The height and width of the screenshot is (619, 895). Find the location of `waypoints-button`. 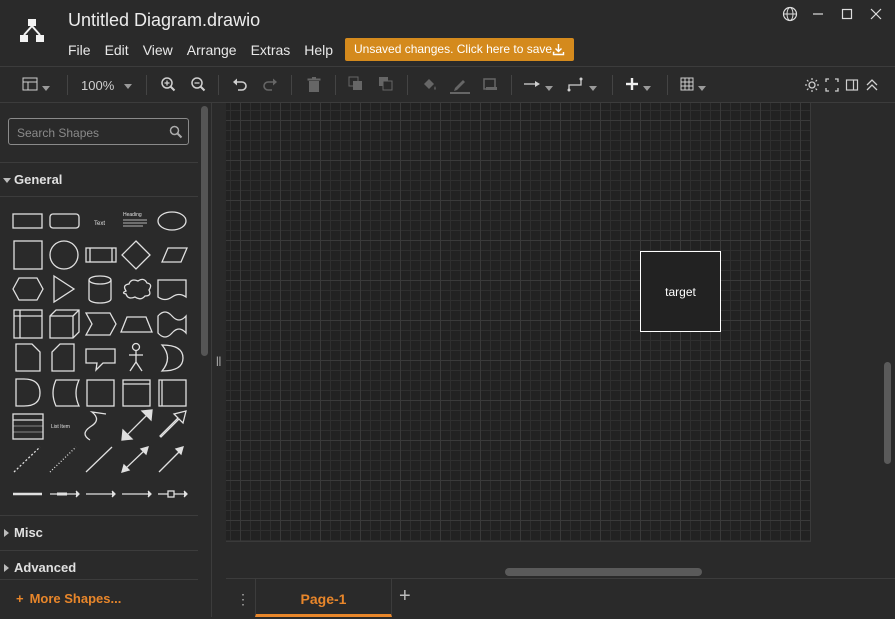

waypoints-button is located at coordinates (582, 85).